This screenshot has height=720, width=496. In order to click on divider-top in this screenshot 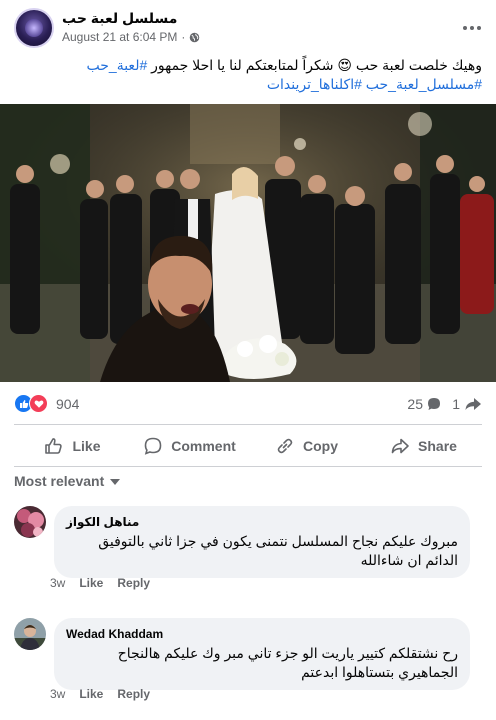, I will do `click(248, 424)`.